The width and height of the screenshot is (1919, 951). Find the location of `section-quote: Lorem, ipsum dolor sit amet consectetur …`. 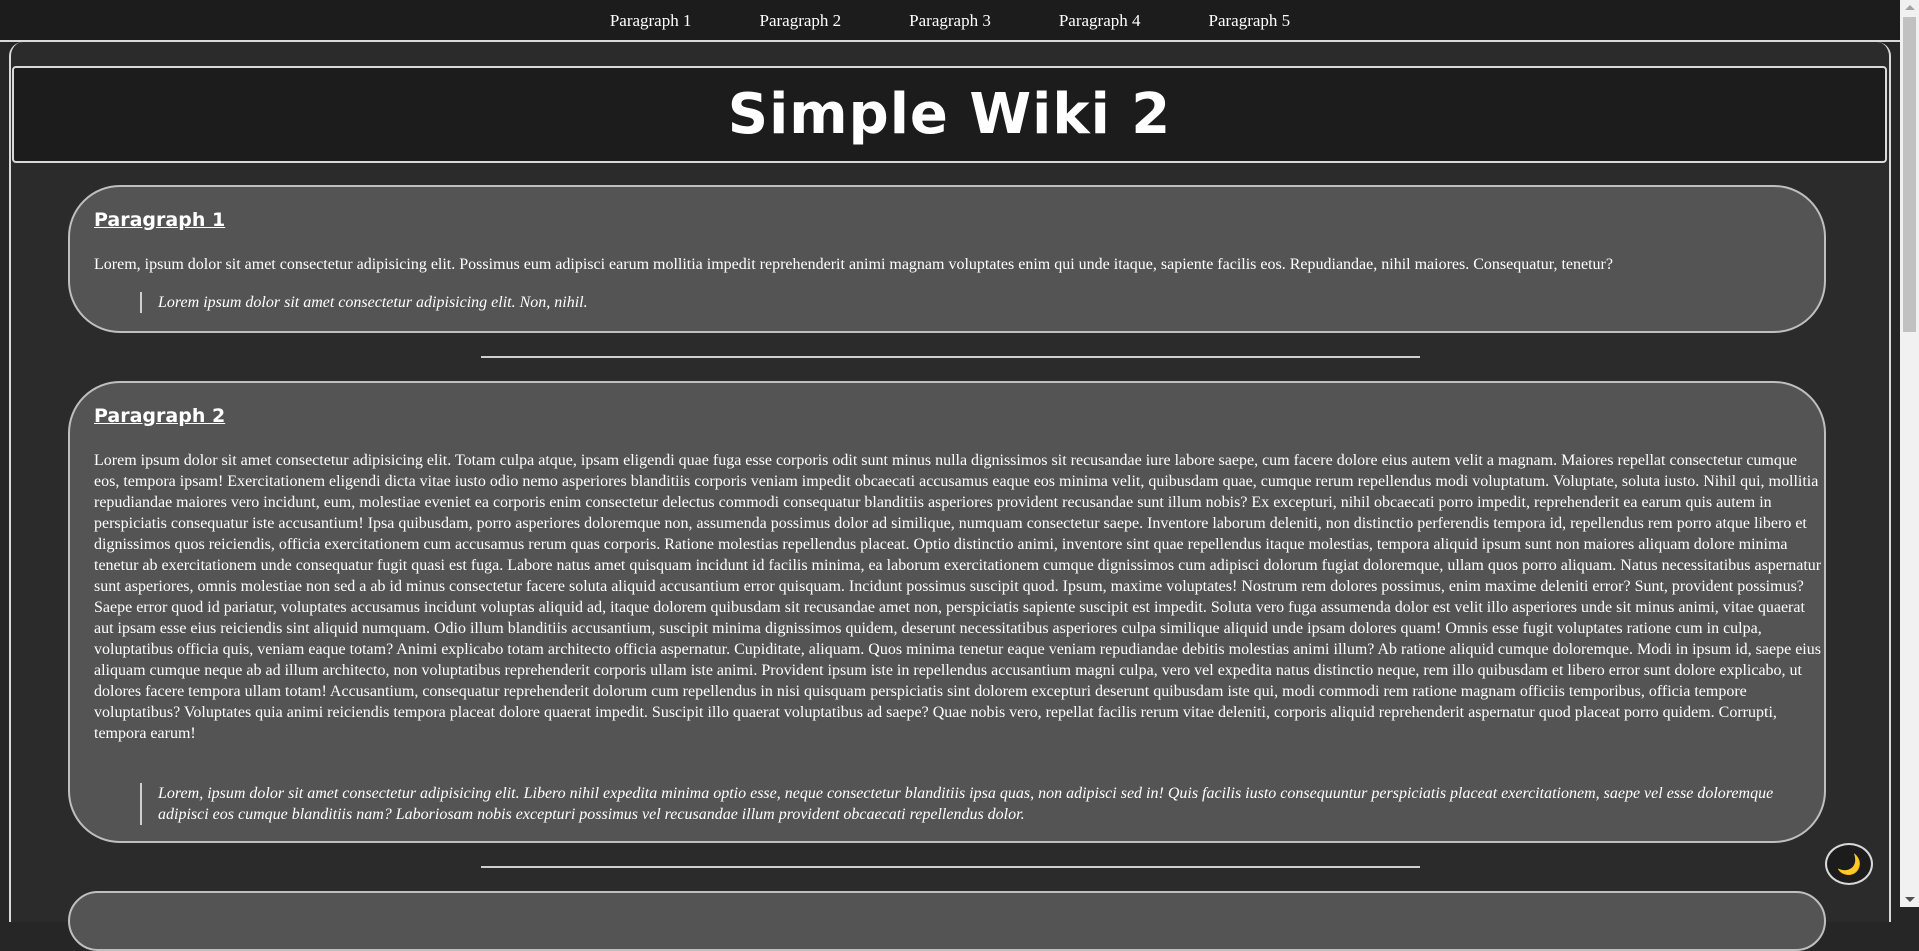

section-quote: Lorem, ipsum dolor sit amet consectetur … is located at coordinates (972, 804).